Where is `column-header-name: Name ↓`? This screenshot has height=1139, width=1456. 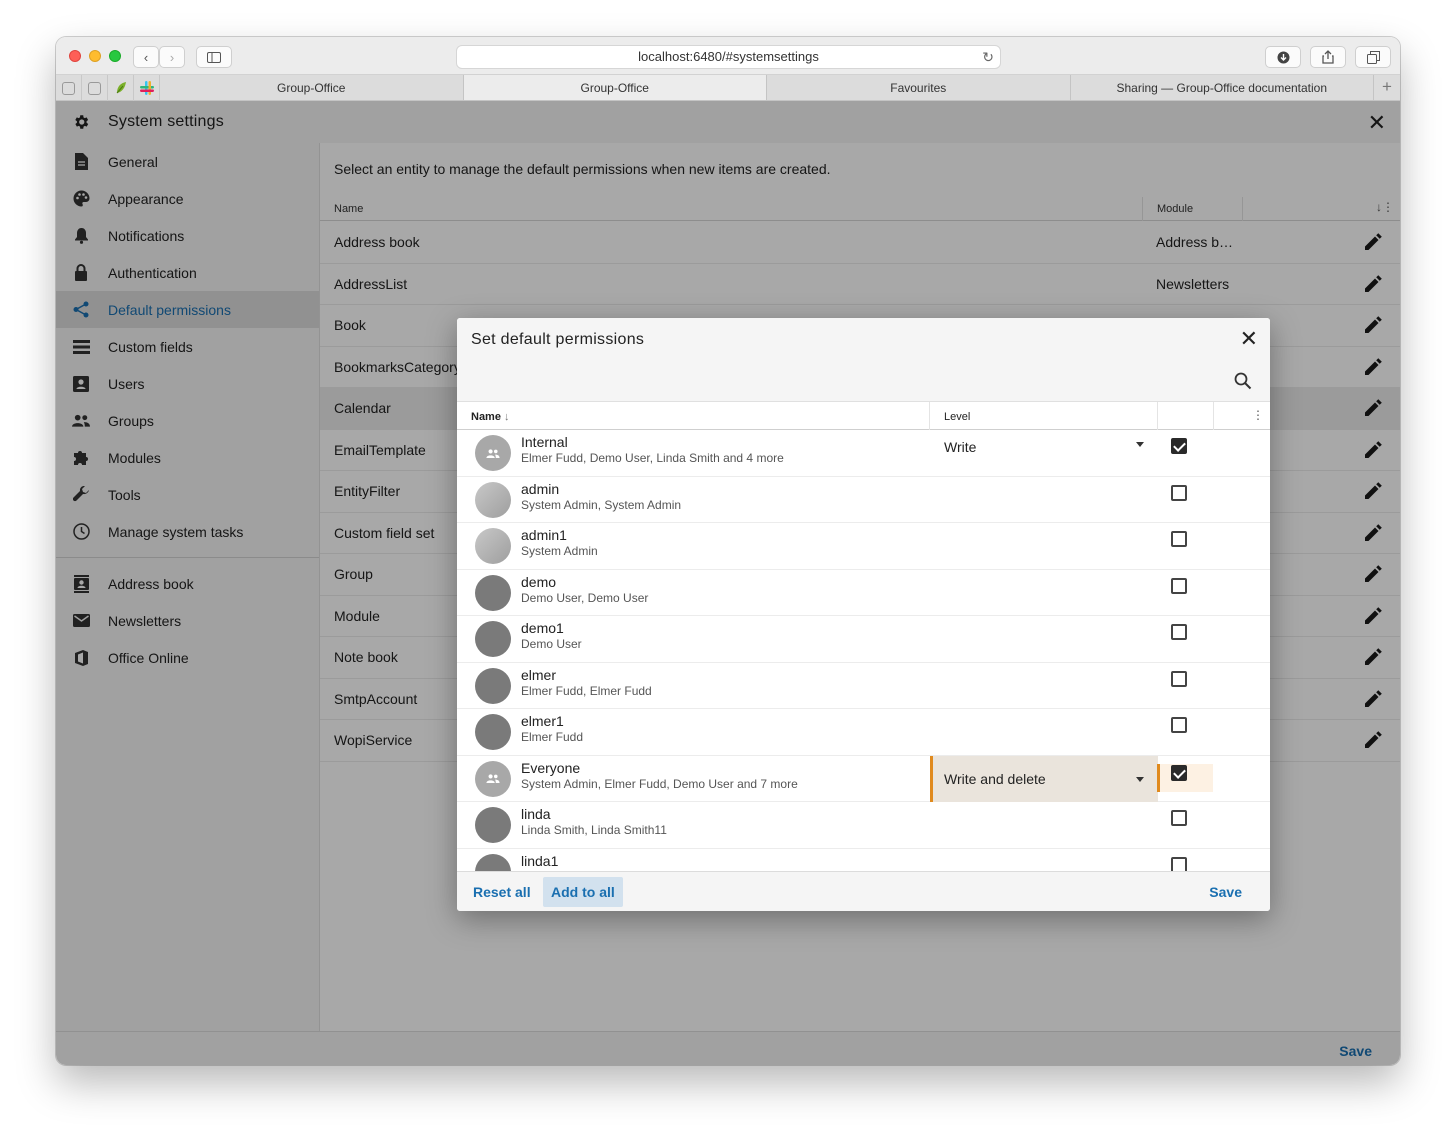 column-header-name: Name ↓ is located at coordinates (490, 417).